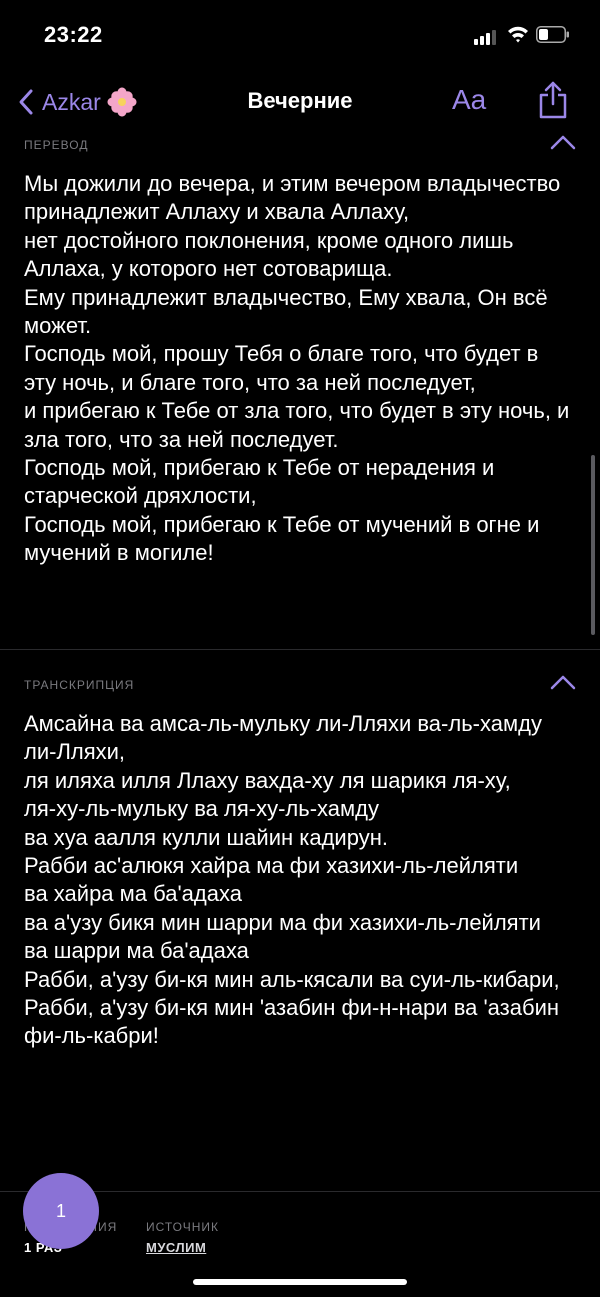 The height and width of the screenshot is (1297, 600). What do you see at coordinates (300, 1282) in the screenshot?
I see `home-indicator` at bounding box center [300, 1282].